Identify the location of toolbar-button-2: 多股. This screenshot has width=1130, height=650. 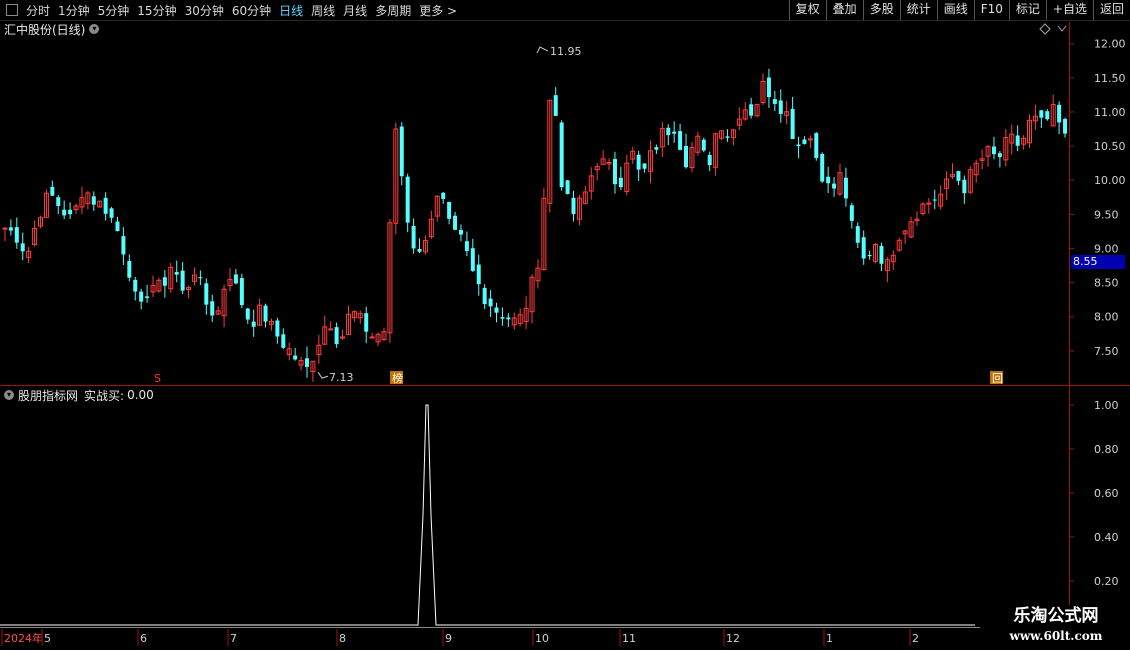
(881, 10).